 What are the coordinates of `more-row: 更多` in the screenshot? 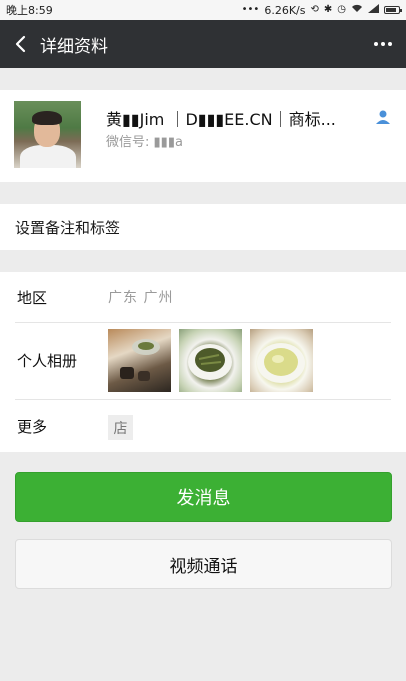 It's located at (203, 426).